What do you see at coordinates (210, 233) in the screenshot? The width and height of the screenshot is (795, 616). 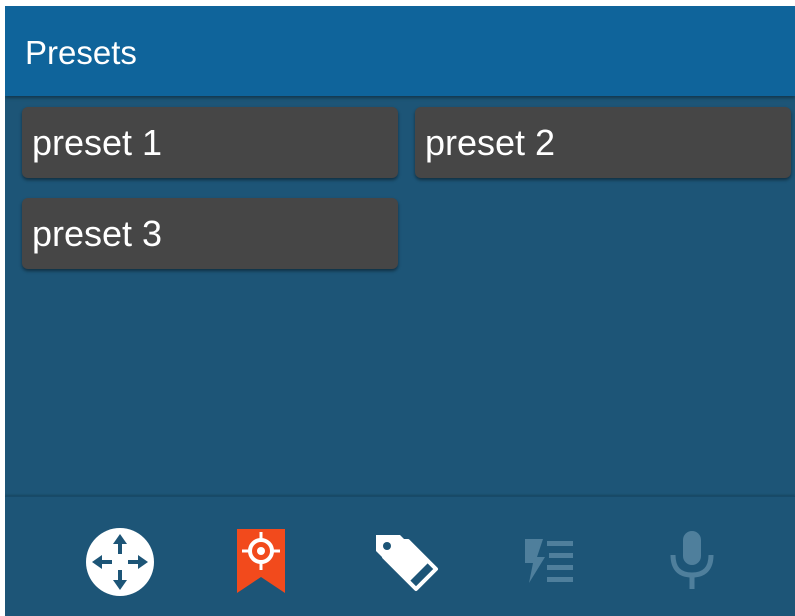 I see `preset-3-button: preset 3` at bounding box center [210, 233].